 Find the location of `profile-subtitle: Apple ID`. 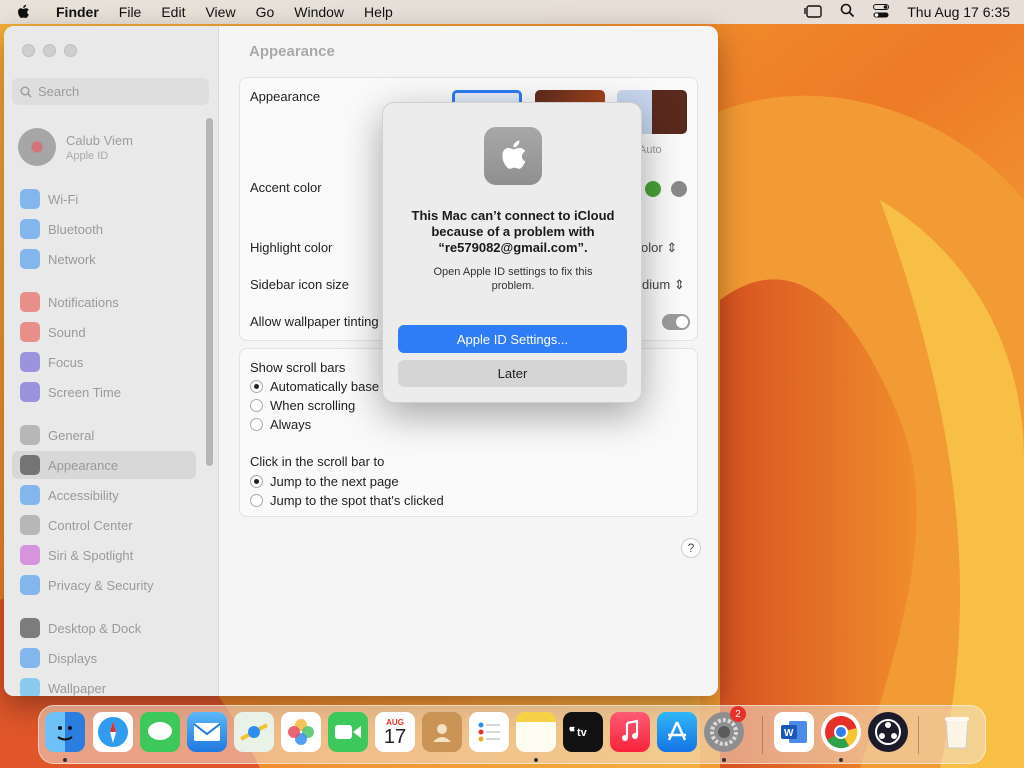

profile-subtitle: Apple ID is located at coordinates (87, 155).